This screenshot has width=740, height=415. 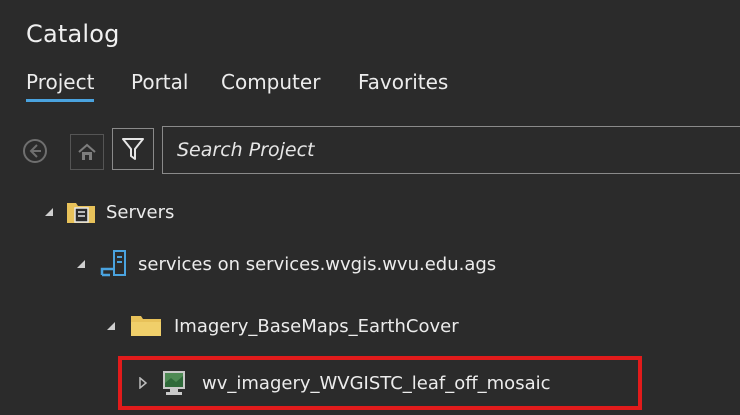 I want to click on server-connection-icon, so click(x=114, y=264).